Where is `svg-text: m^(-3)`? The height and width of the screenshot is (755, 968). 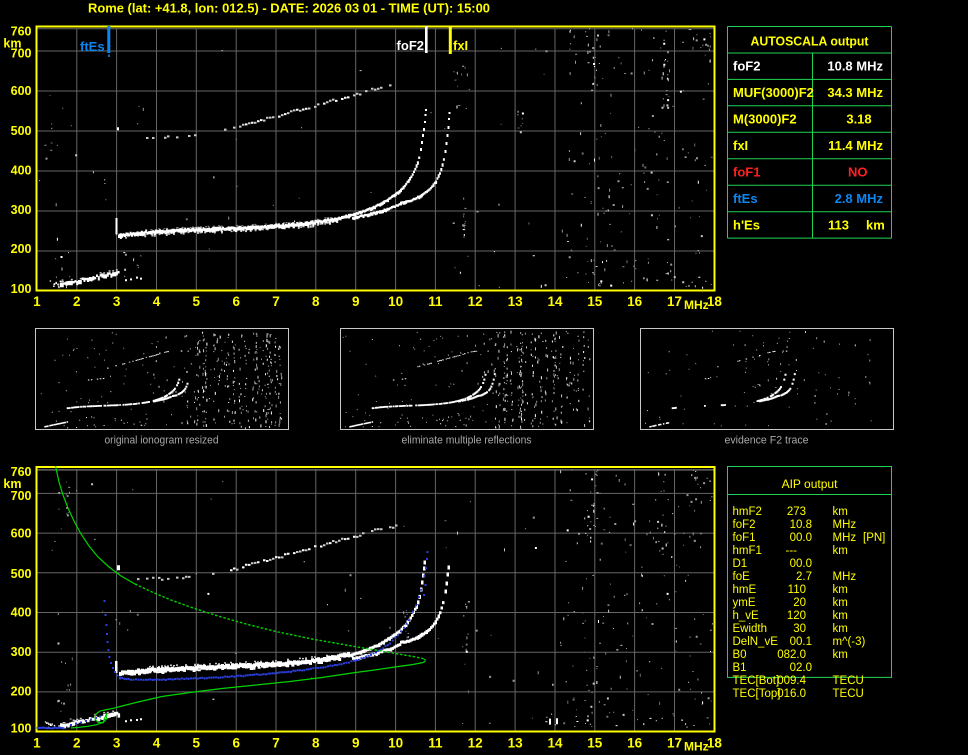
svg-text: m^(-3) is located at coordinates (849, 642).